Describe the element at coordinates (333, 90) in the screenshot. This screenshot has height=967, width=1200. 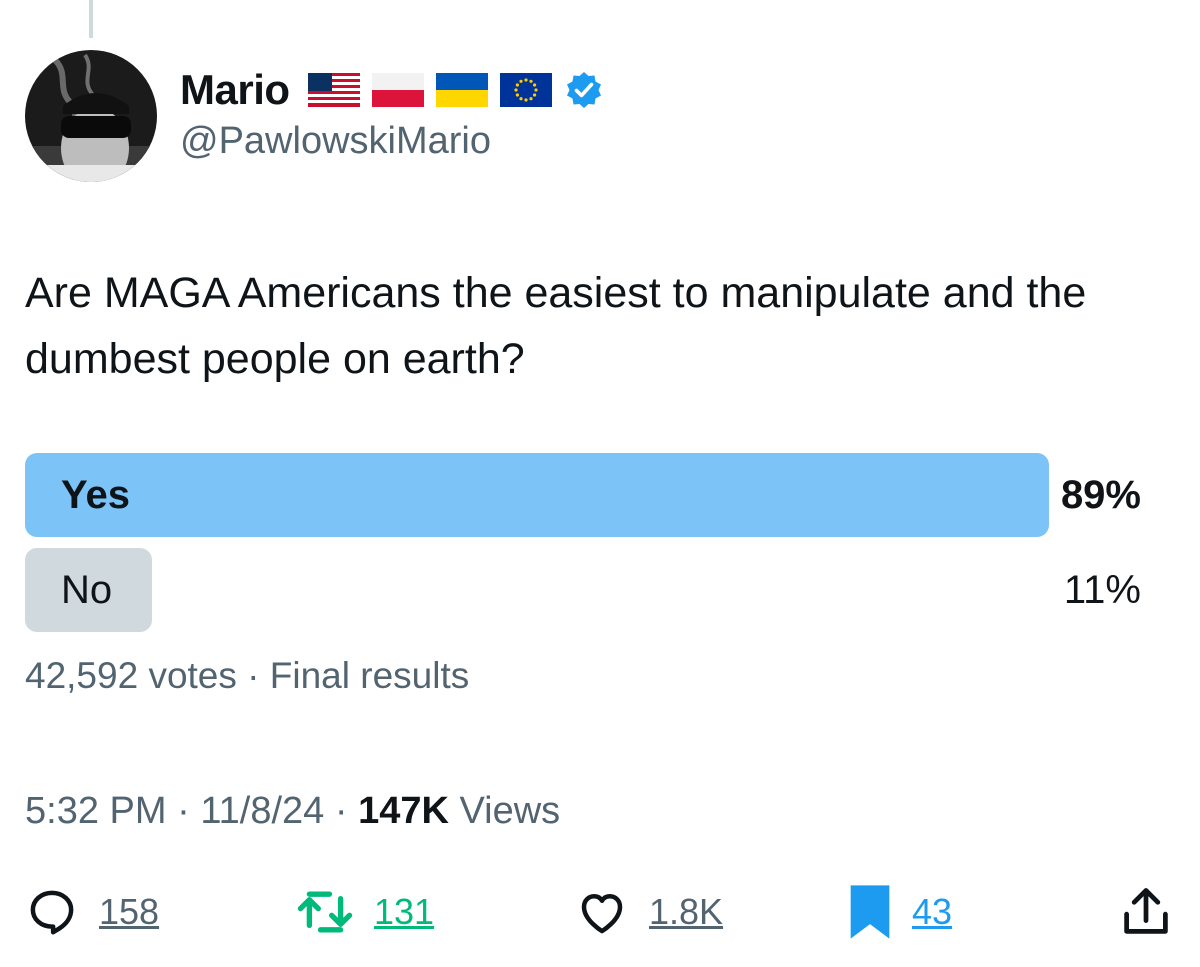
I see `flag-usa-icon` at that location.